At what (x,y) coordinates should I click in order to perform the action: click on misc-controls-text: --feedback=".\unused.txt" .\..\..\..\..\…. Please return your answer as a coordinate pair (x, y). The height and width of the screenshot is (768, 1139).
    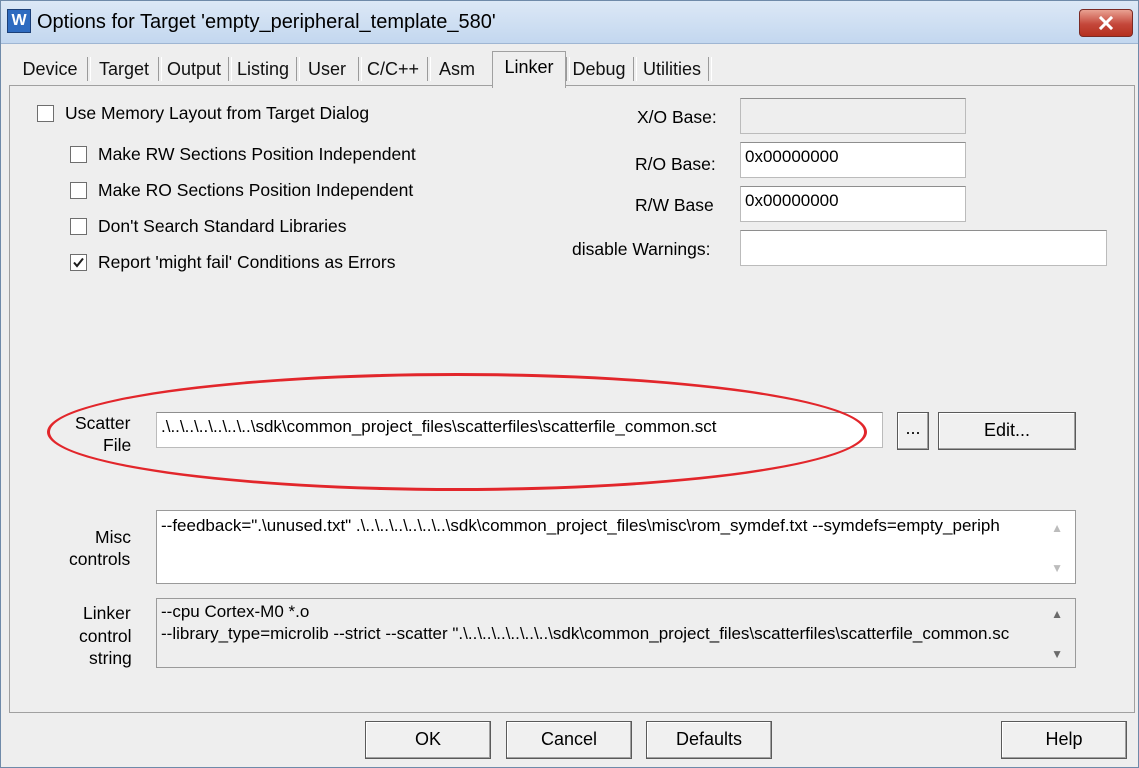
    Looking at the image, I should click on (580, 525).